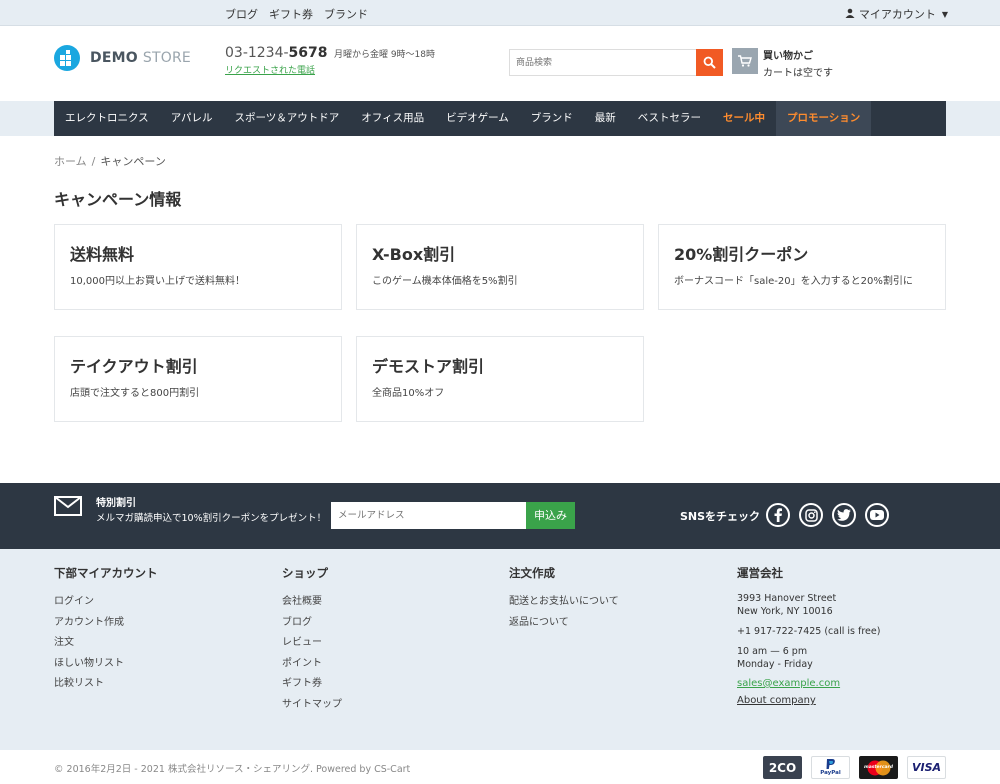 Image resolution: width=1000 pixels, height=784 pixels. What do you see at coordinates (384, 55) in the screenshot?
I see `business-hours: 月曜から金曜 9時～18時` at bounding box center [384, 55].